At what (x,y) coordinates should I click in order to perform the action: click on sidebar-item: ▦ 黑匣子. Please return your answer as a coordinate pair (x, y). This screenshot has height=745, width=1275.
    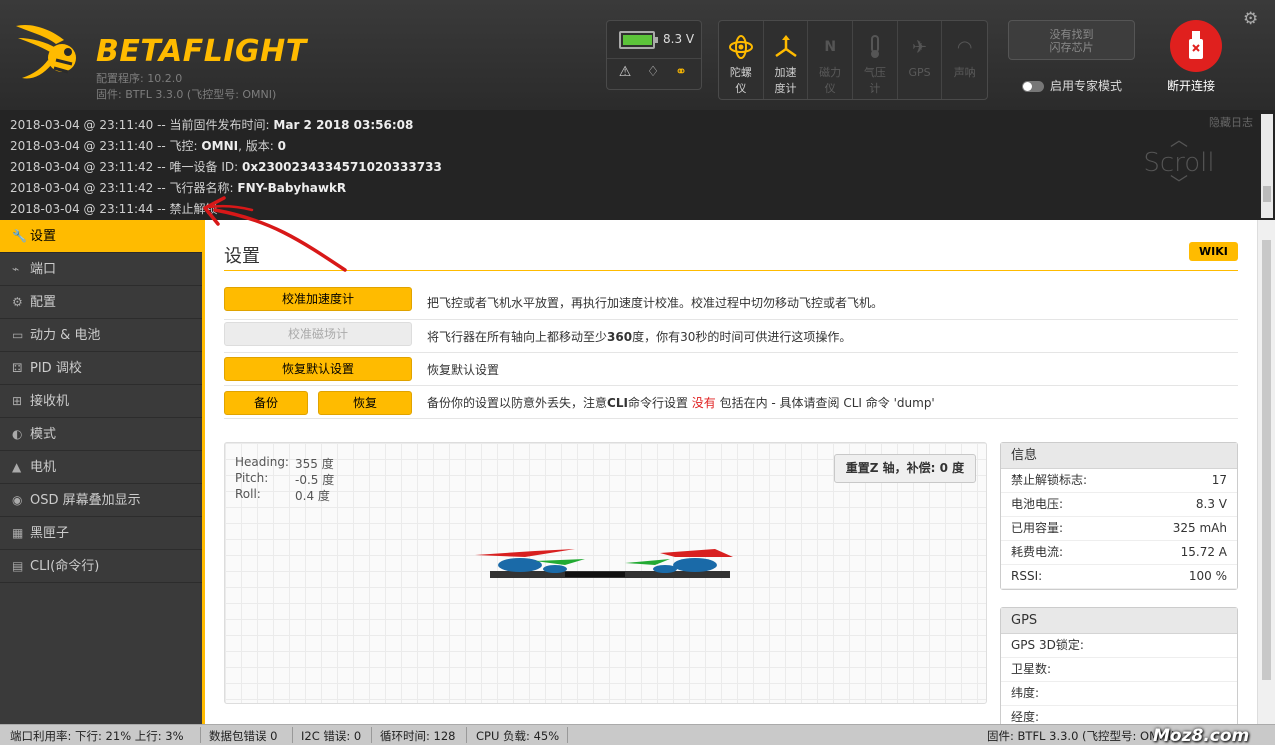
    Looking at the image, I should click on (101, 533).